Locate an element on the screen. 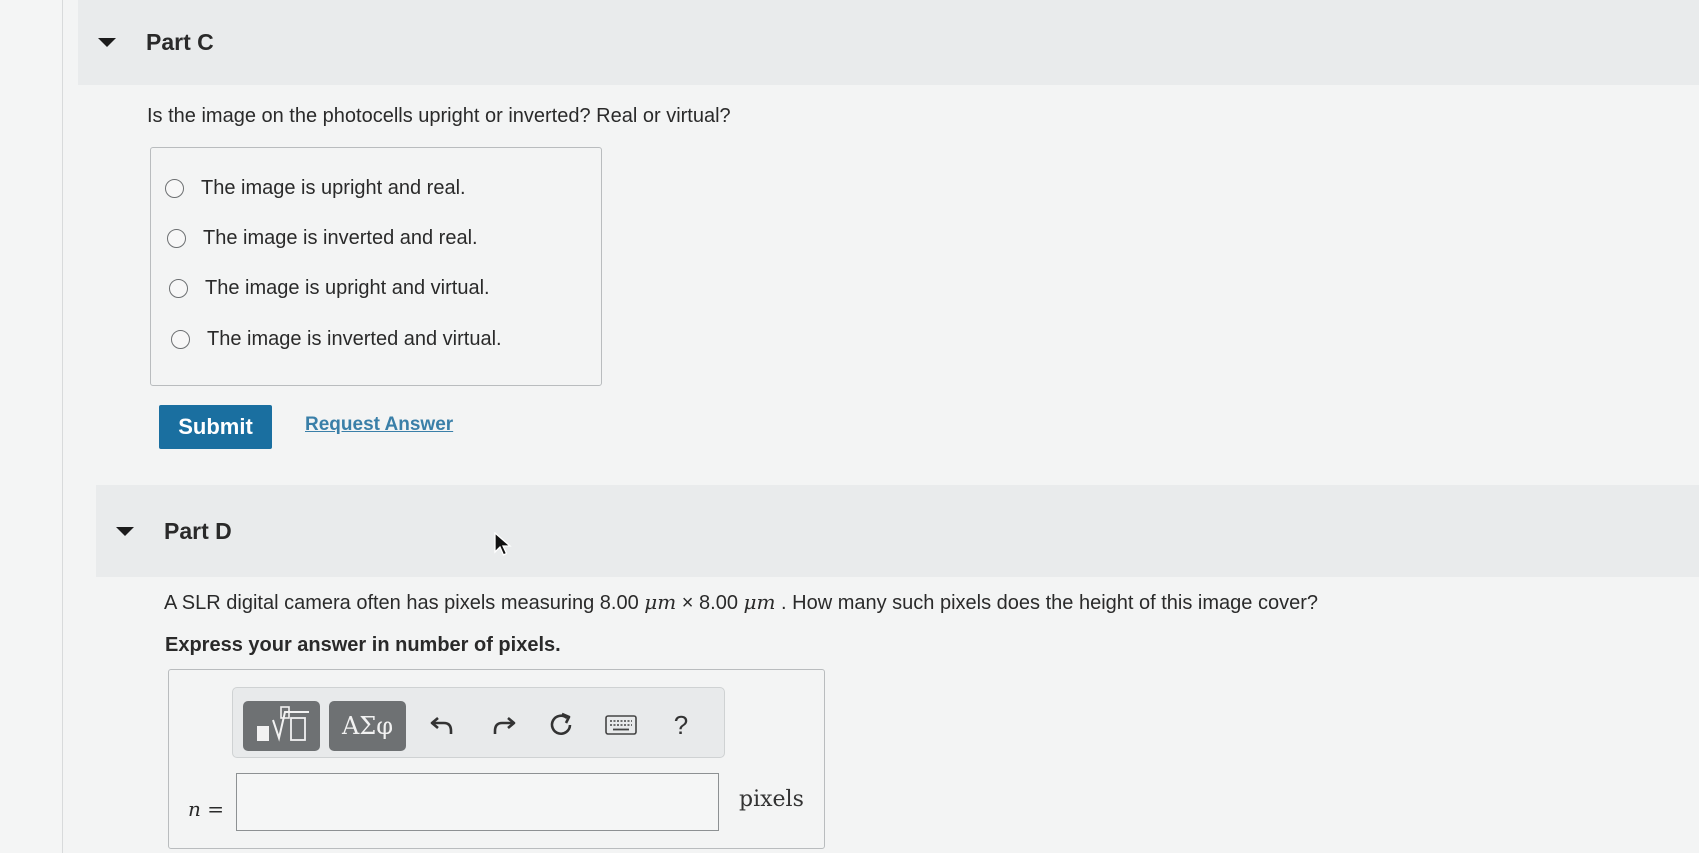 The image size is (1699, 853). option-upright-real: The image is upright and real. is located at coordinates (315, 188).